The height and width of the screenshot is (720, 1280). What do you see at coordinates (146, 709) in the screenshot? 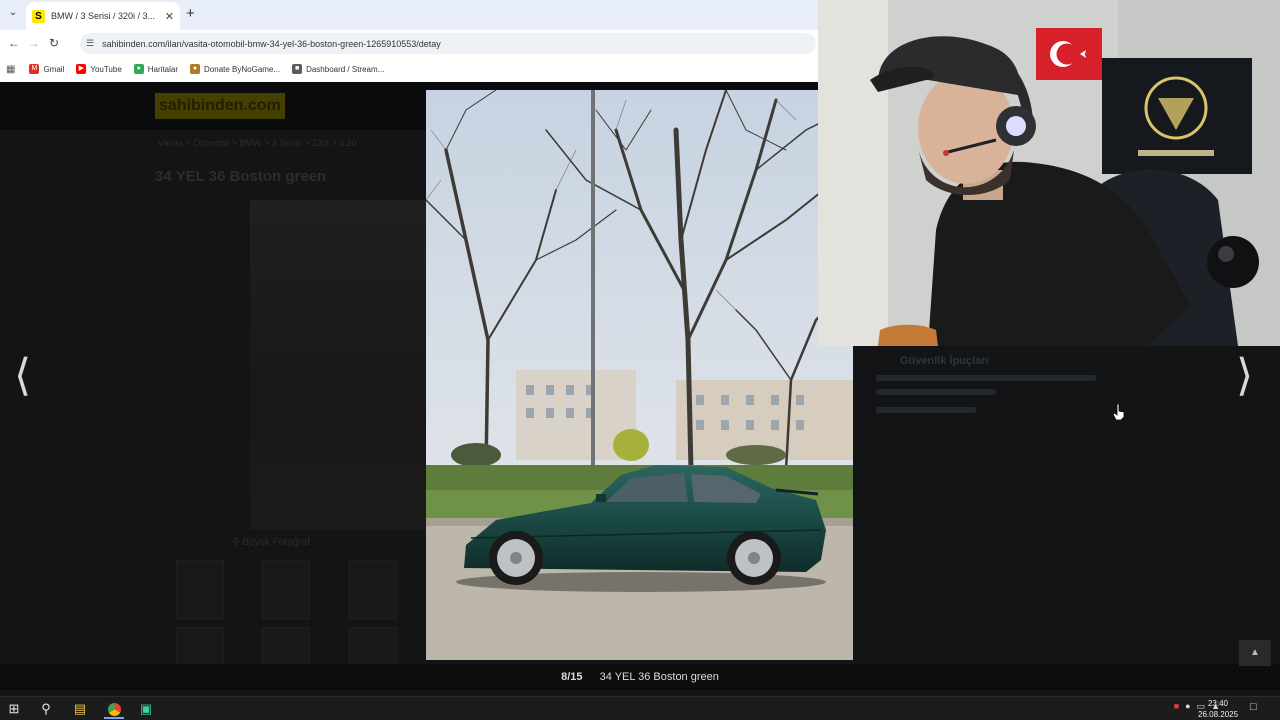
I see `app-taskbar-icon: ▣` at bounding box center [146, 709].